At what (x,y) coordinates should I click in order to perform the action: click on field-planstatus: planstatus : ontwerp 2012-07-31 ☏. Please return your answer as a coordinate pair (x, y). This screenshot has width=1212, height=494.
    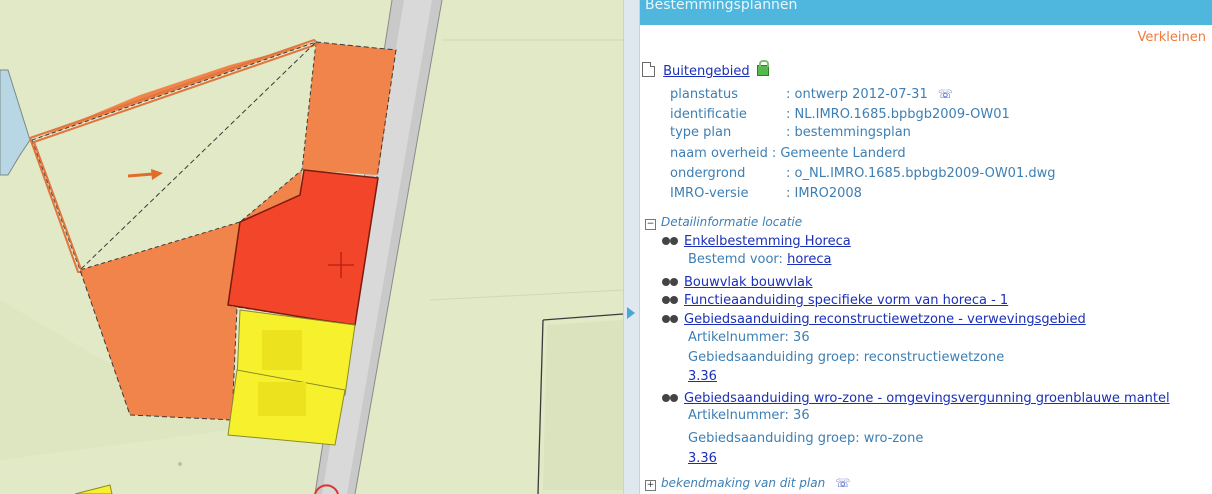
    Looking at the image, I should click on (811, 94).